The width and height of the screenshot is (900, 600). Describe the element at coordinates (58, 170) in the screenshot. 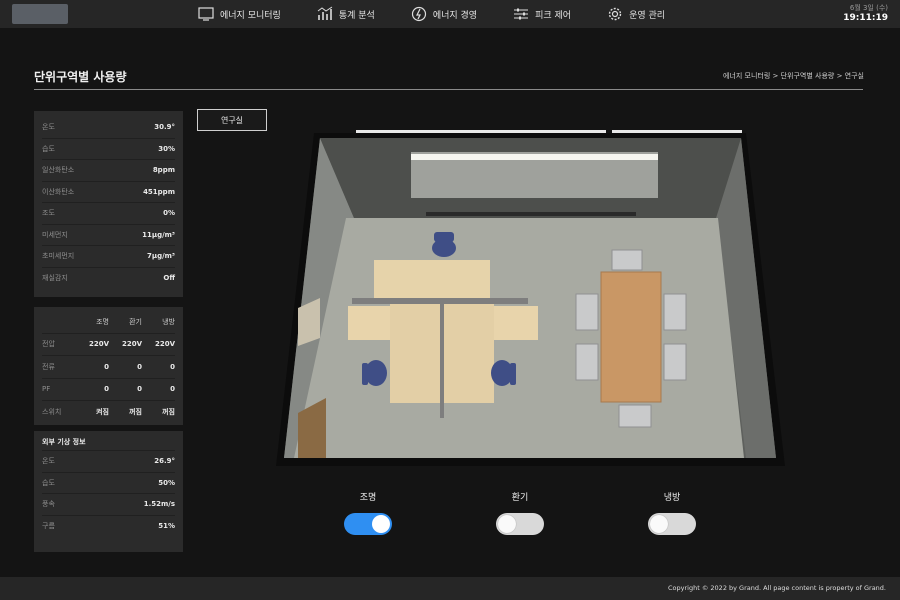

I see `env-key: 일산화탄소` at that location.